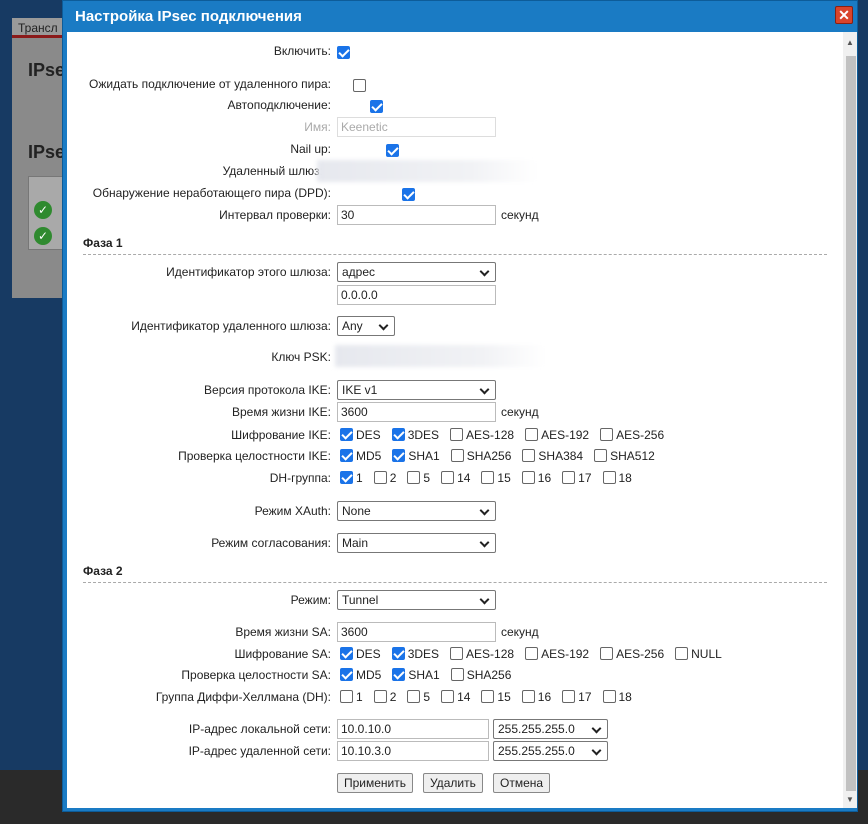 The width and height of the screenshot is (868, 824). I want to click on scrollbar-thumb, so click(851, 423).